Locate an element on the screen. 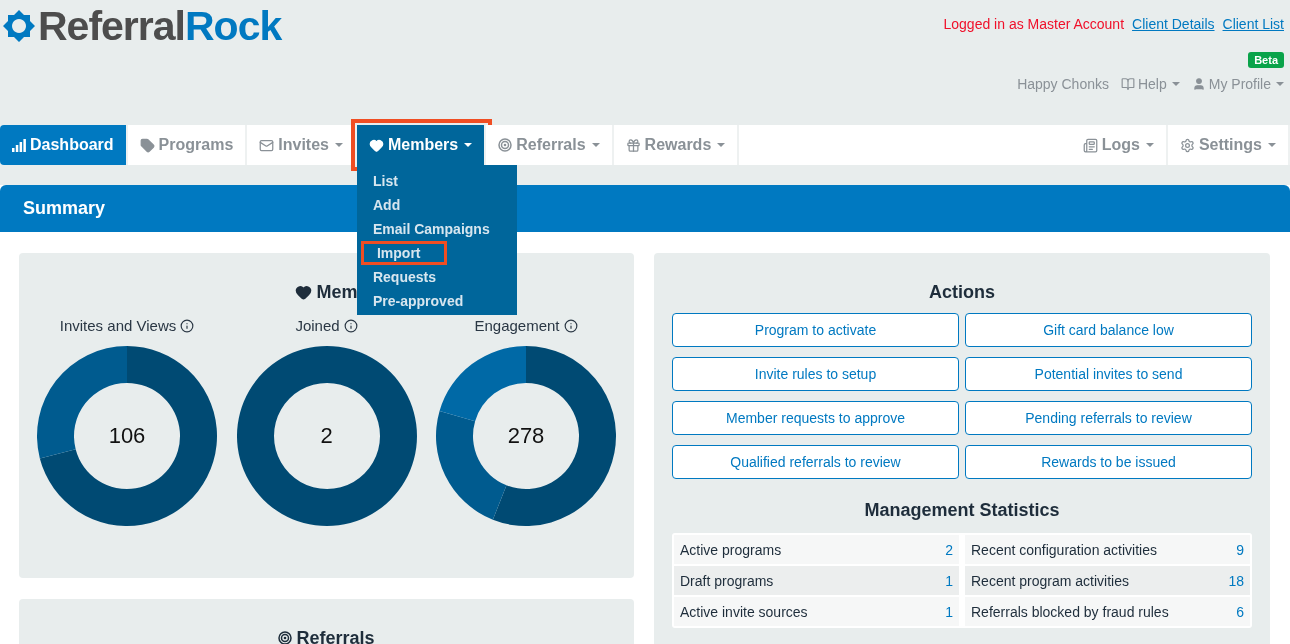  user-menu-item: Help is located at coordinates (1150, 84).